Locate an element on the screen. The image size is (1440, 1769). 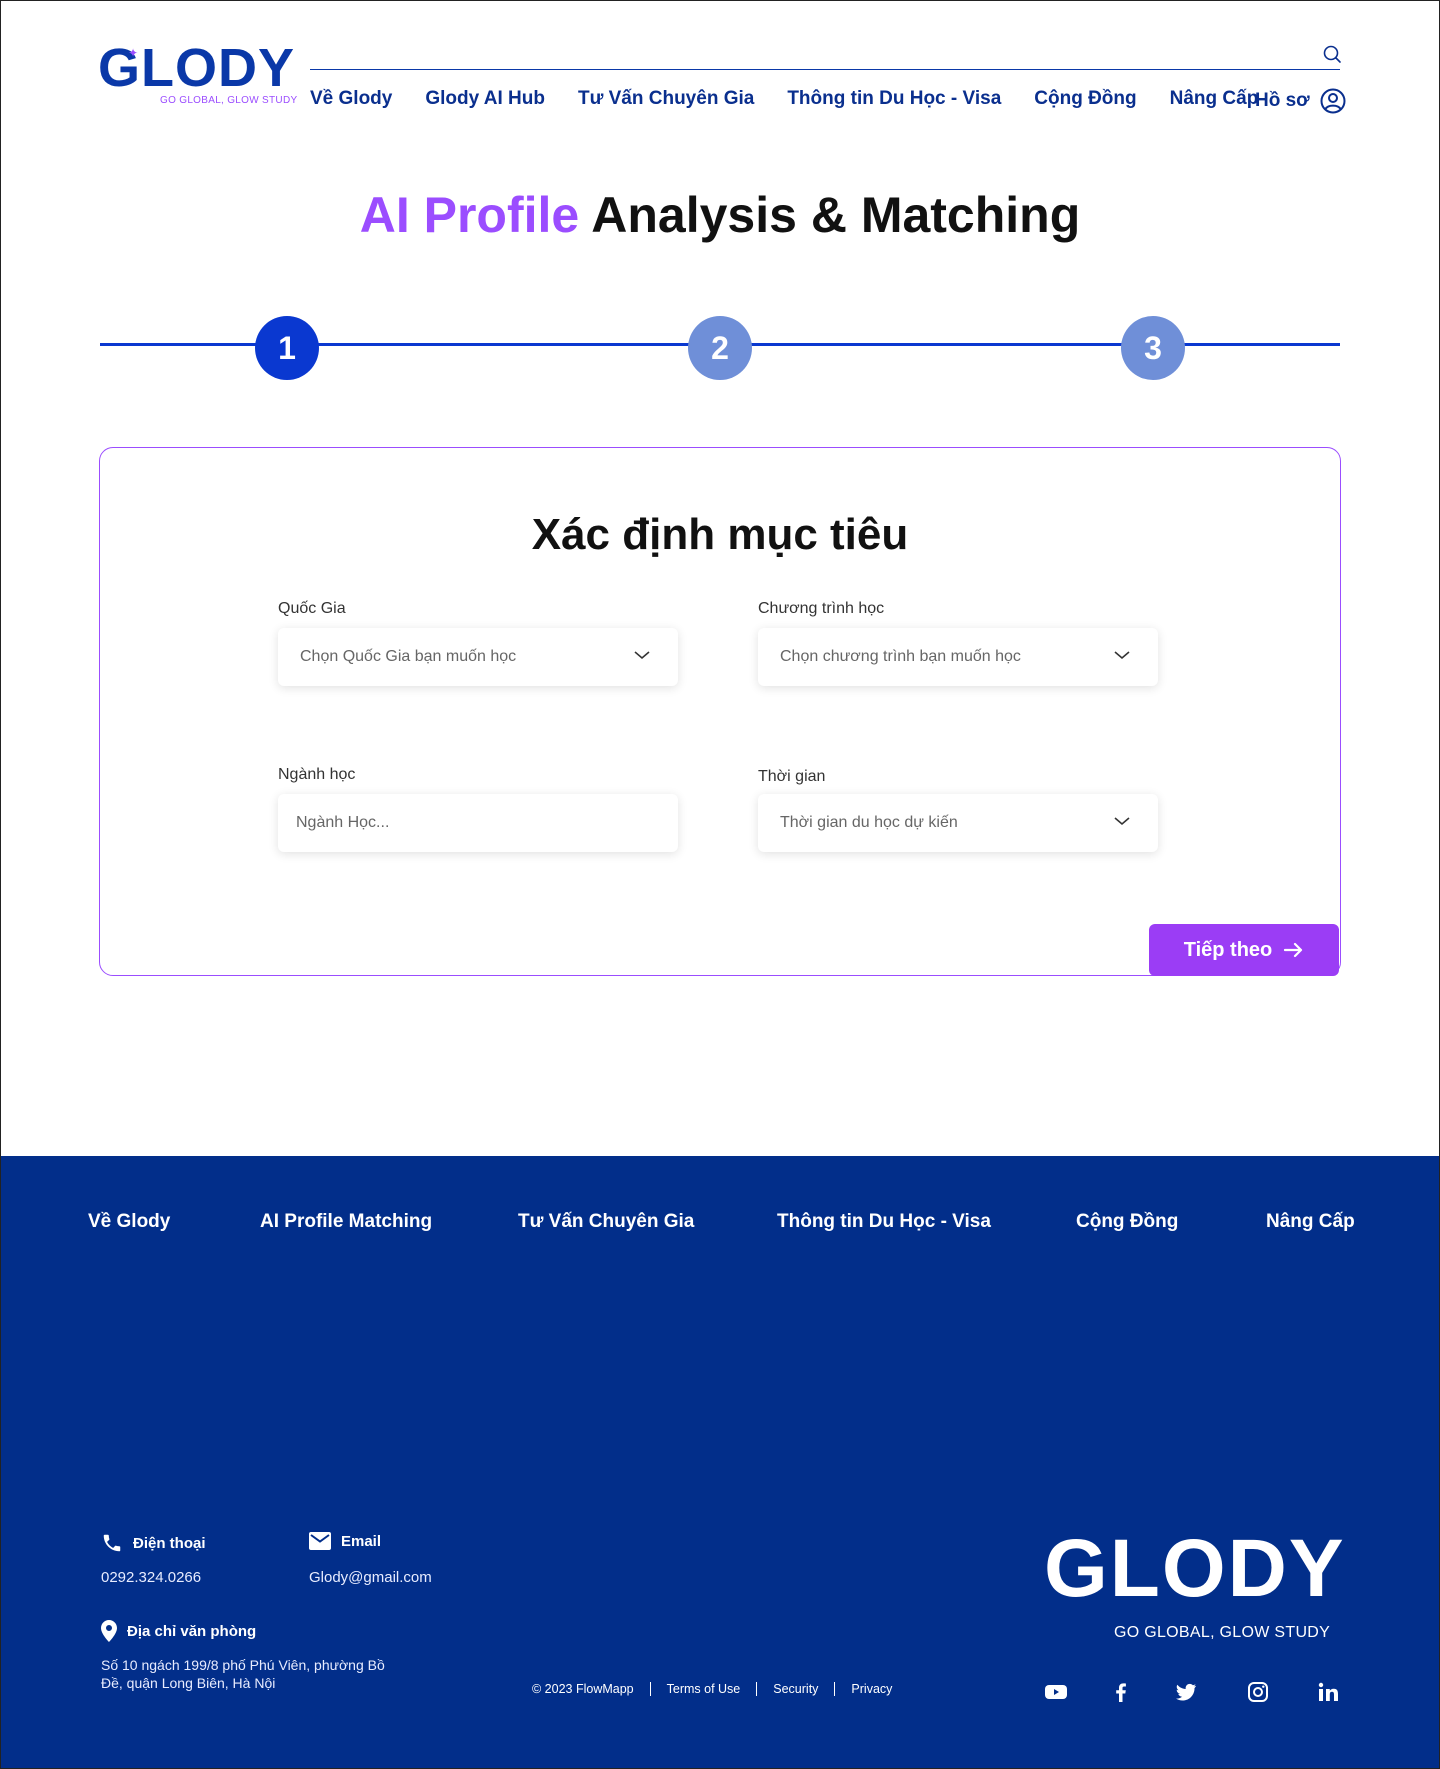
phone-value: 0292.324.0266 is located at coordinates (151, 1577).